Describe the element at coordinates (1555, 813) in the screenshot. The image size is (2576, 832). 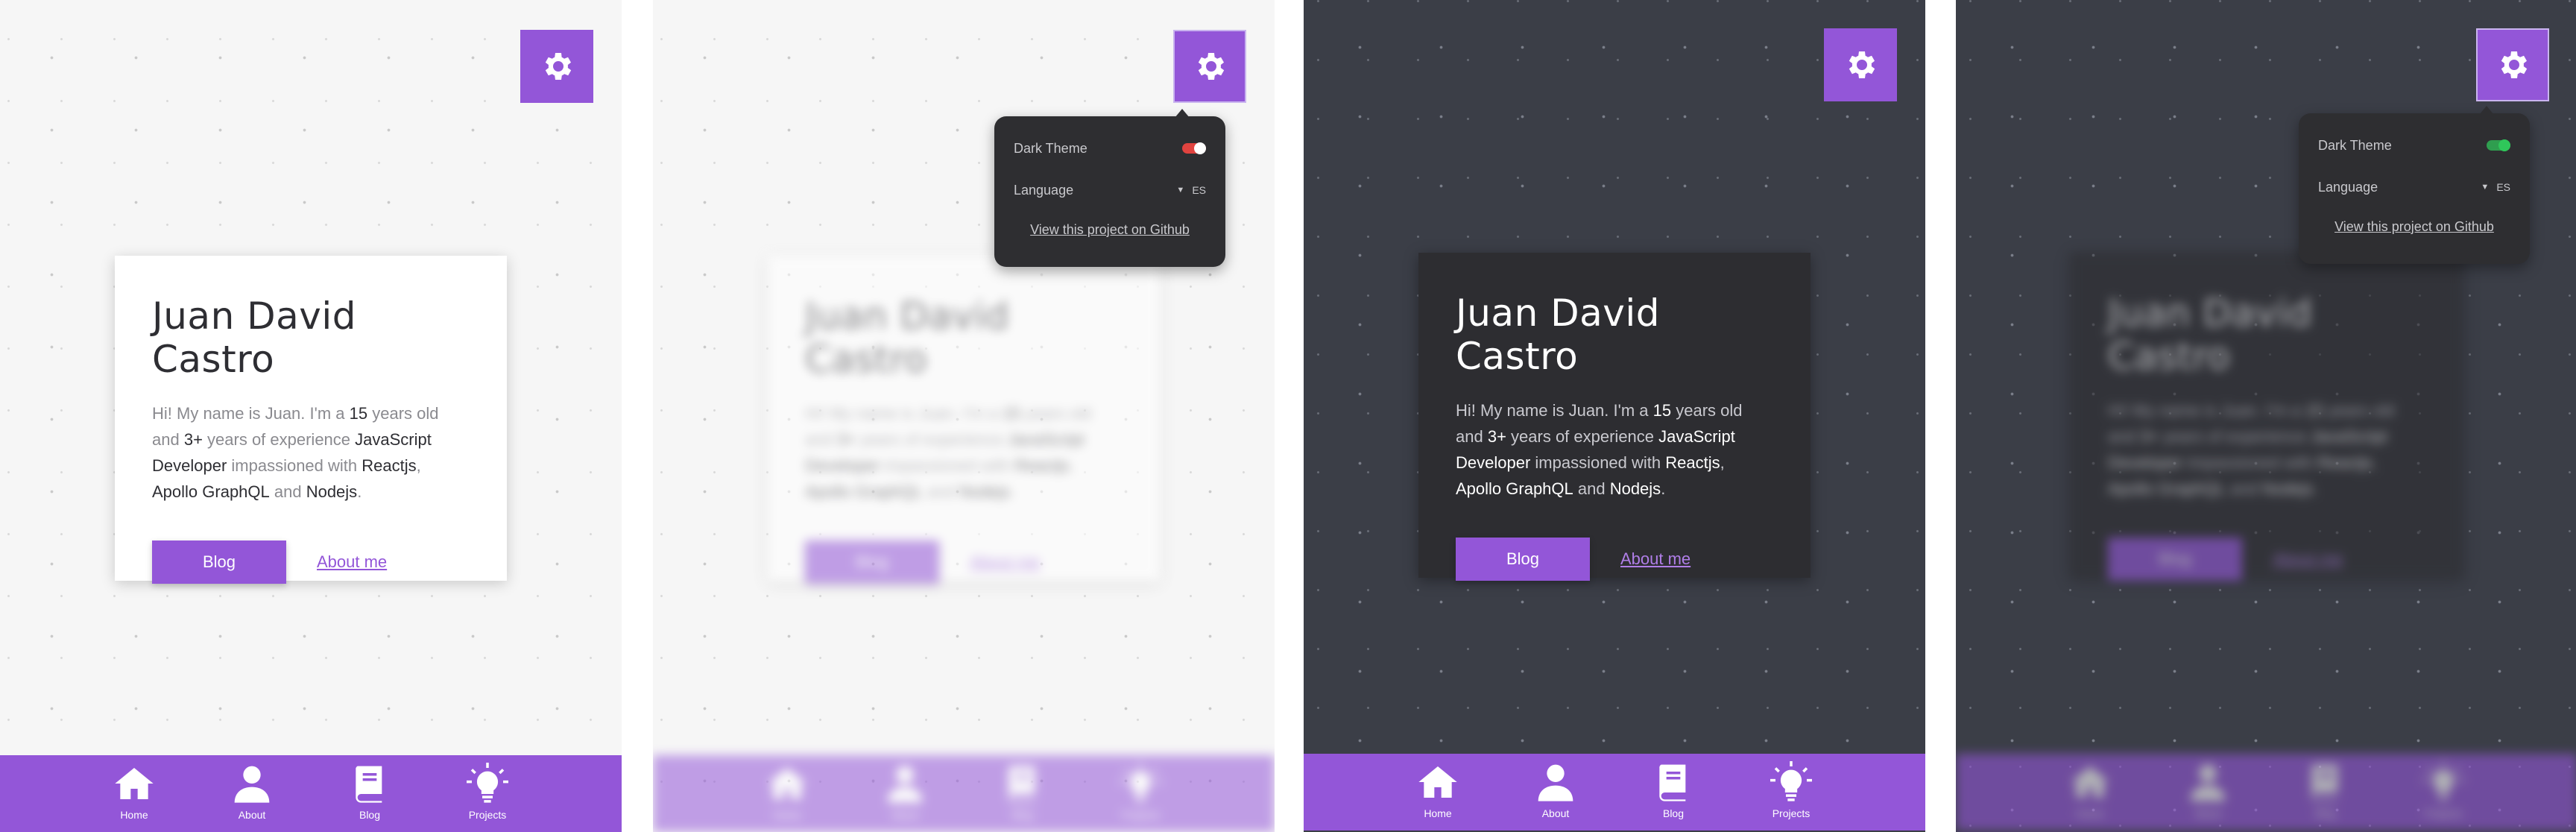
I see `nav-label-about: About` at that location.